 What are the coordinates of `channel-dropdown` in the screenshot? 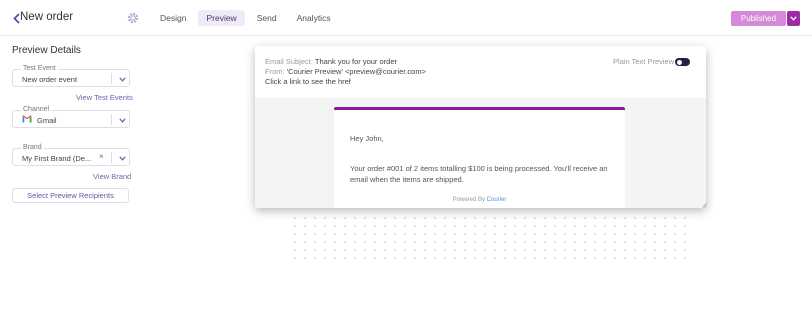 It's located at (122, 120).